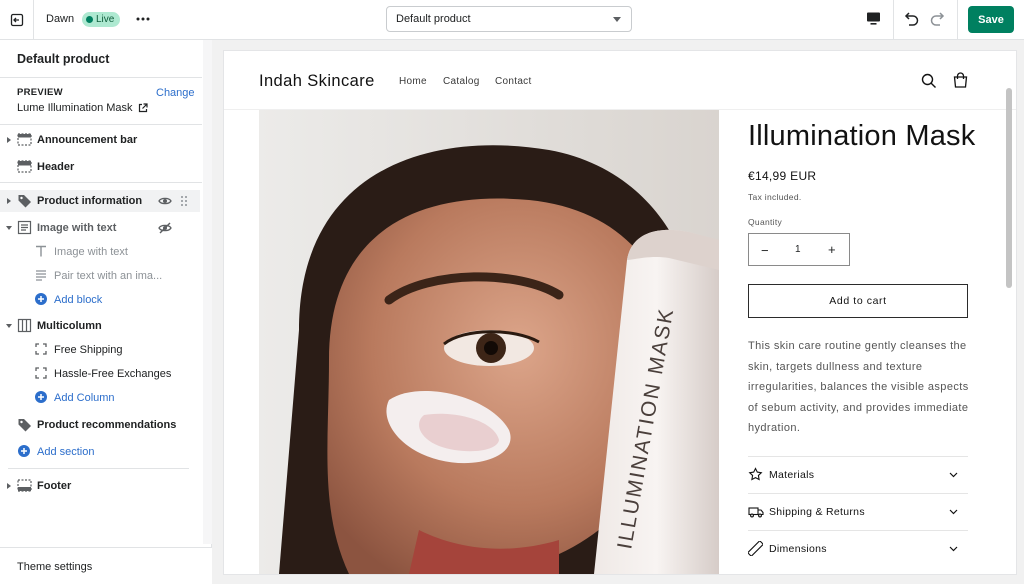 The height and width of the screenshot is (584, 1024). Describe the element at coordinates (100, 252) in the screenshot. I see `block-image-with-text: Image with text` at that location.